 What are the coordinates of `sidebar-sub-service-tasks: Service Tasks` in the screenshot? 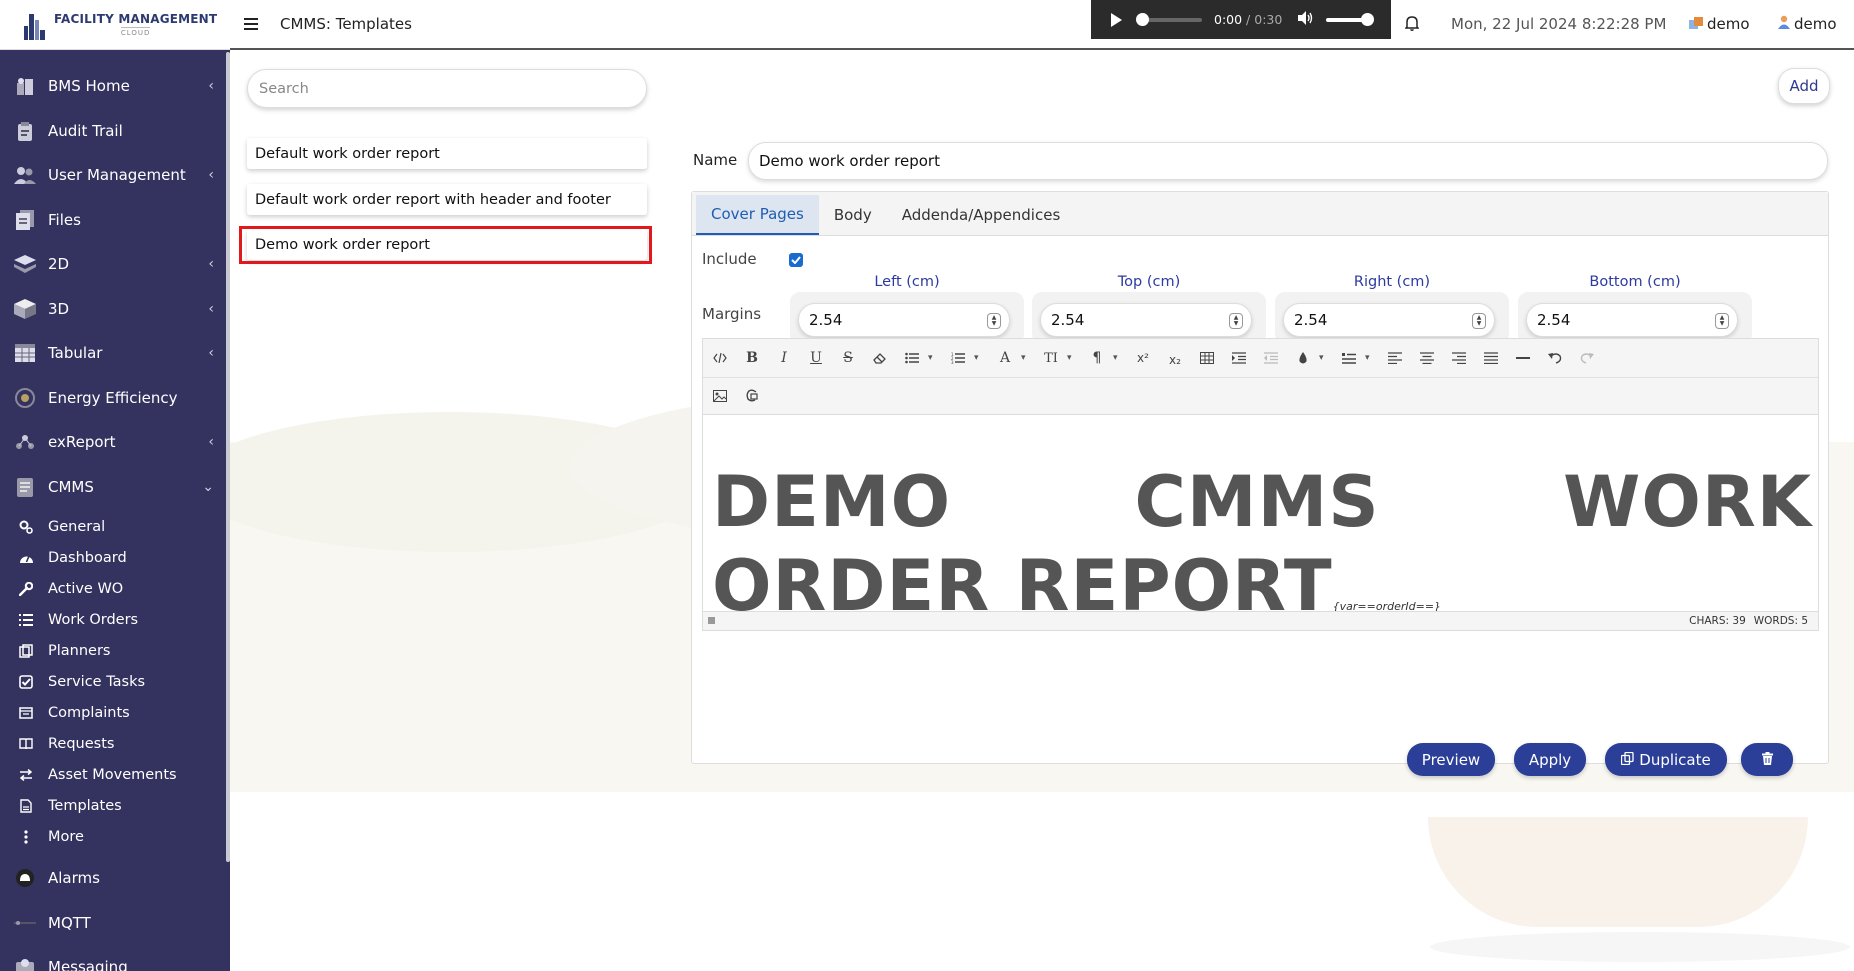 It's located at (115, 681).